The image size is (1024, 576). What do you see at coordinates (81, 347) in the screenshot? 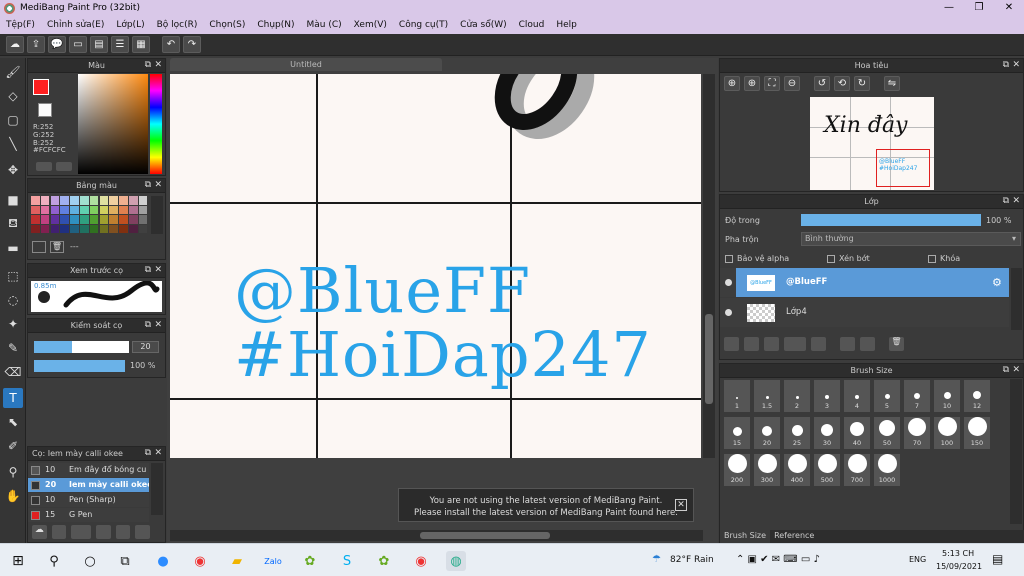
I see `brush-size-slider` at bounding box center [81, 347].